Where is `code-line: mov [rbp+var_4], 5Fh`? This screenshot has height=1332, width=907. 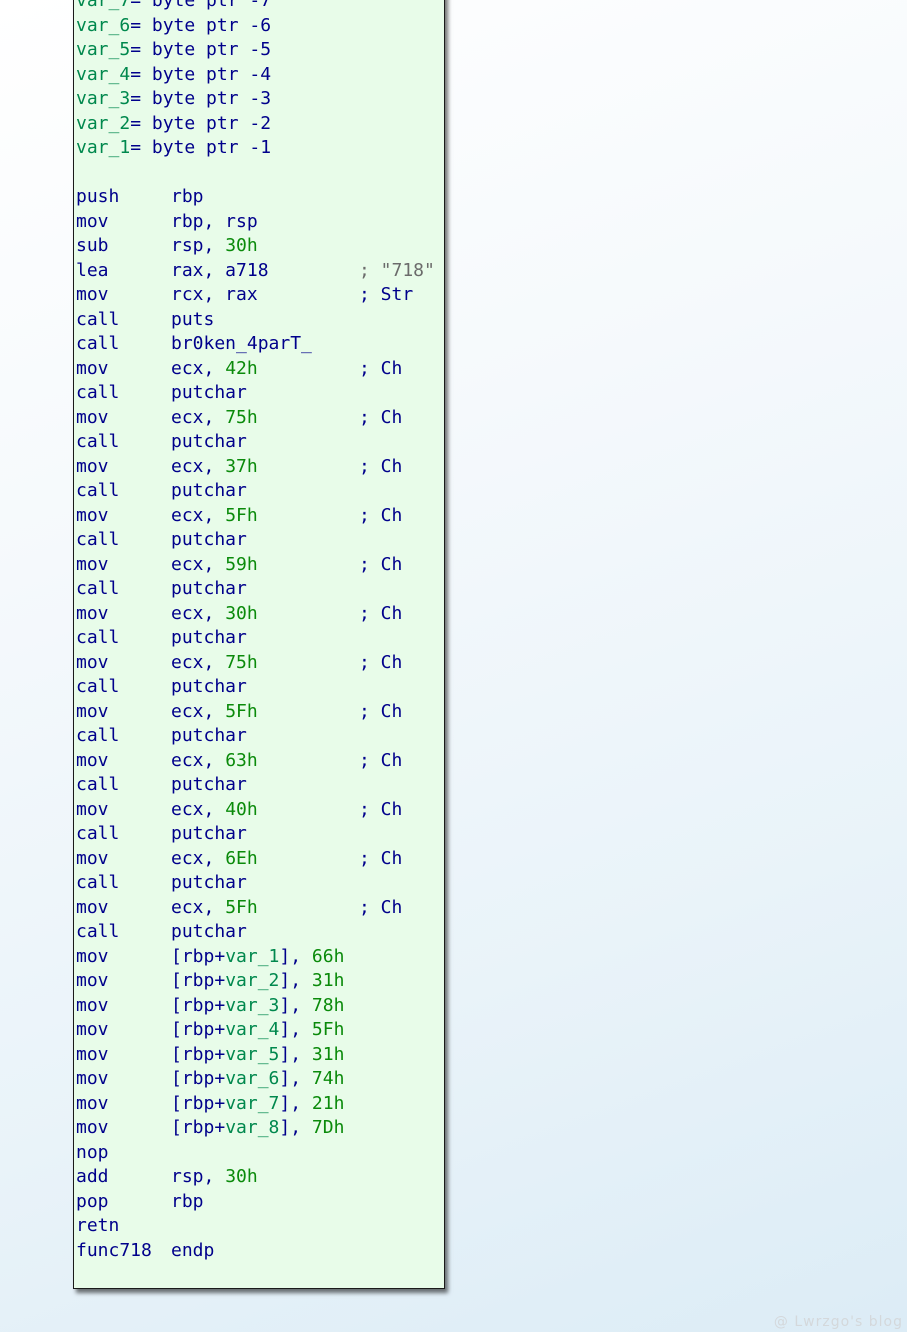
code-line: mov [rbp+var_4], 5Fh is located at coordinates (210, 1030).